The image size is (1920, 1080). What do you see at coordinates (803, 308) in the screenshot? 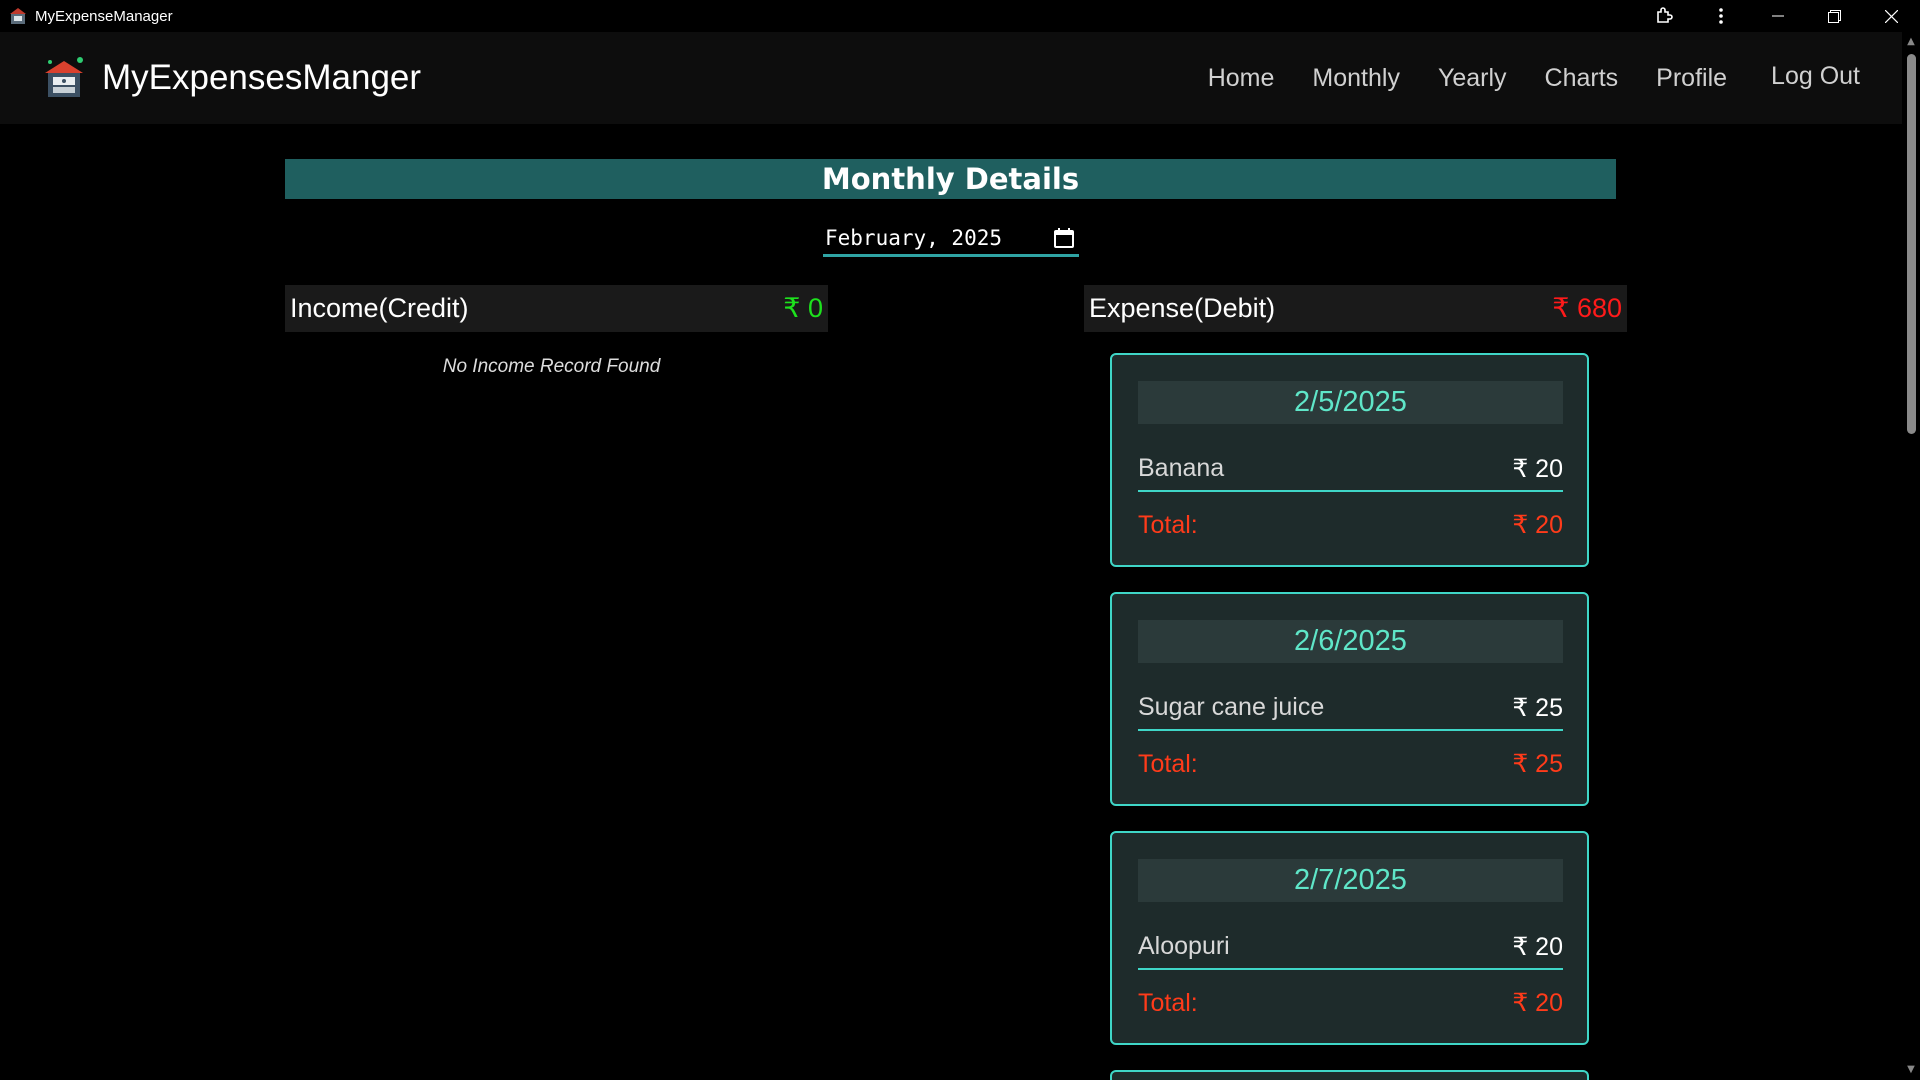
I see `income-amount: ₹ 0` at bounding box center [803, 308].